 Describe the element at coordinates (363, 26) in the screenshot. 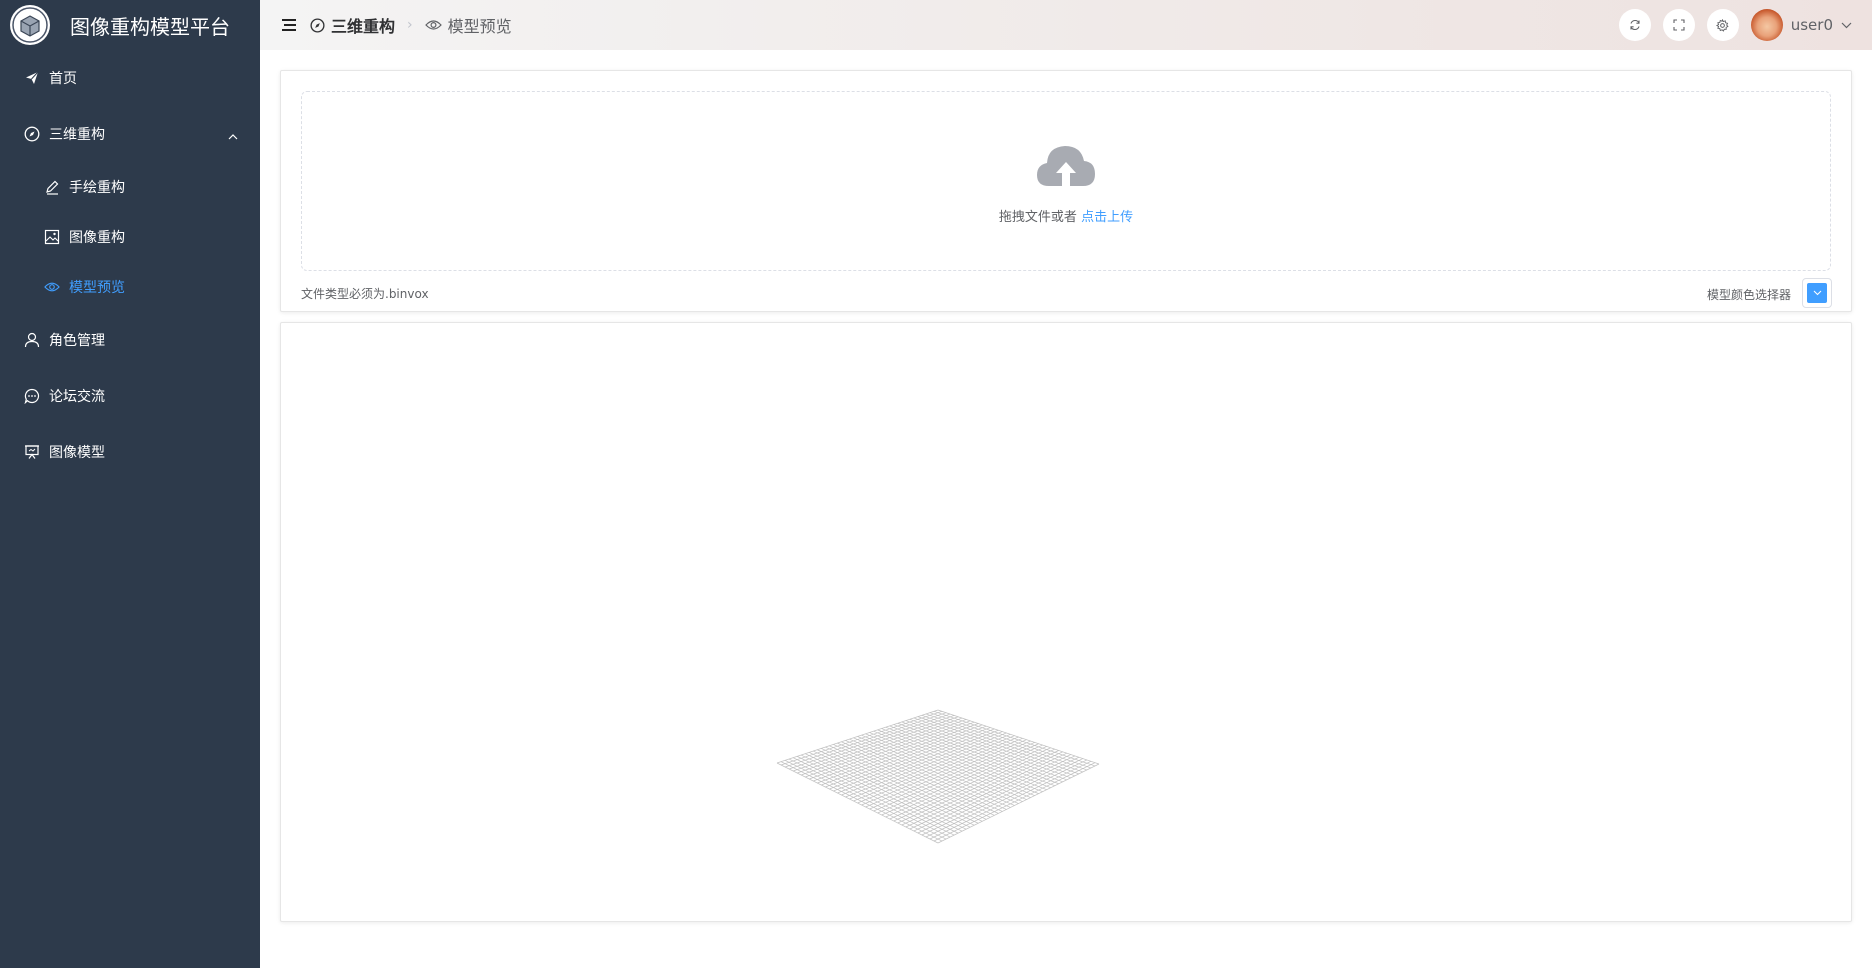

I see `breadcrumb-label: 三维重构` at that location.